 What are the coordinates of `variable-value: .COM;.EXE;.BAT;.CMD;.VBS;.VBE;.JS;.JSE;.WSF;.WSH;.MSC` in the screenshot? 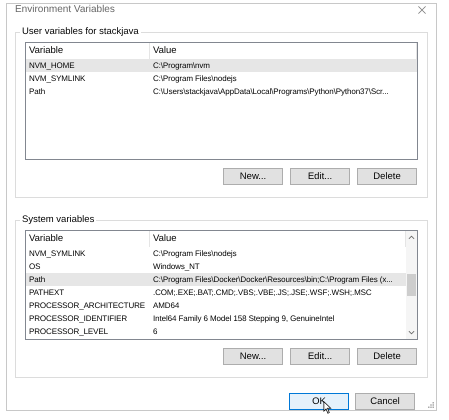 It's located at (262, 293).